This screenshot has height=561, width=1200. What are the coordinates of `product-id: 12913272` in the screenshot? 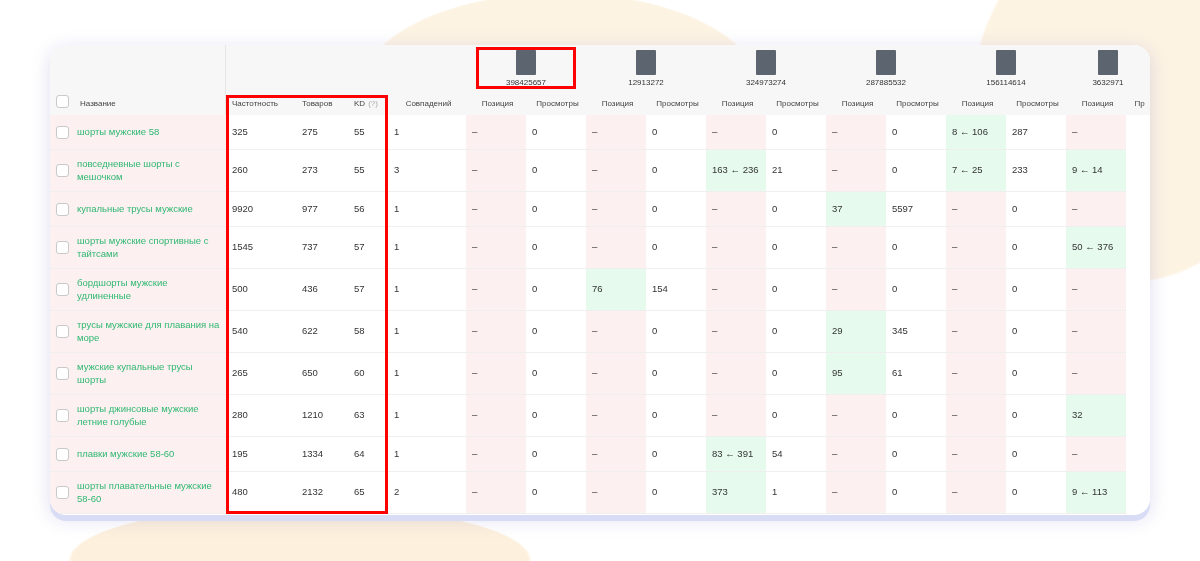 It's located at (646, 82).